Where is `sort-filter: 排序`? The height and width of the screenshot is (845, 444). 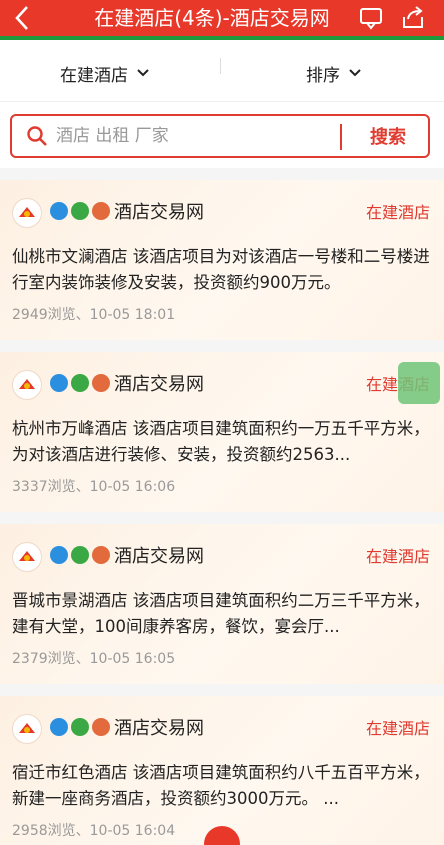 sort-filter: 排序 is located at coordinates (334, 73).